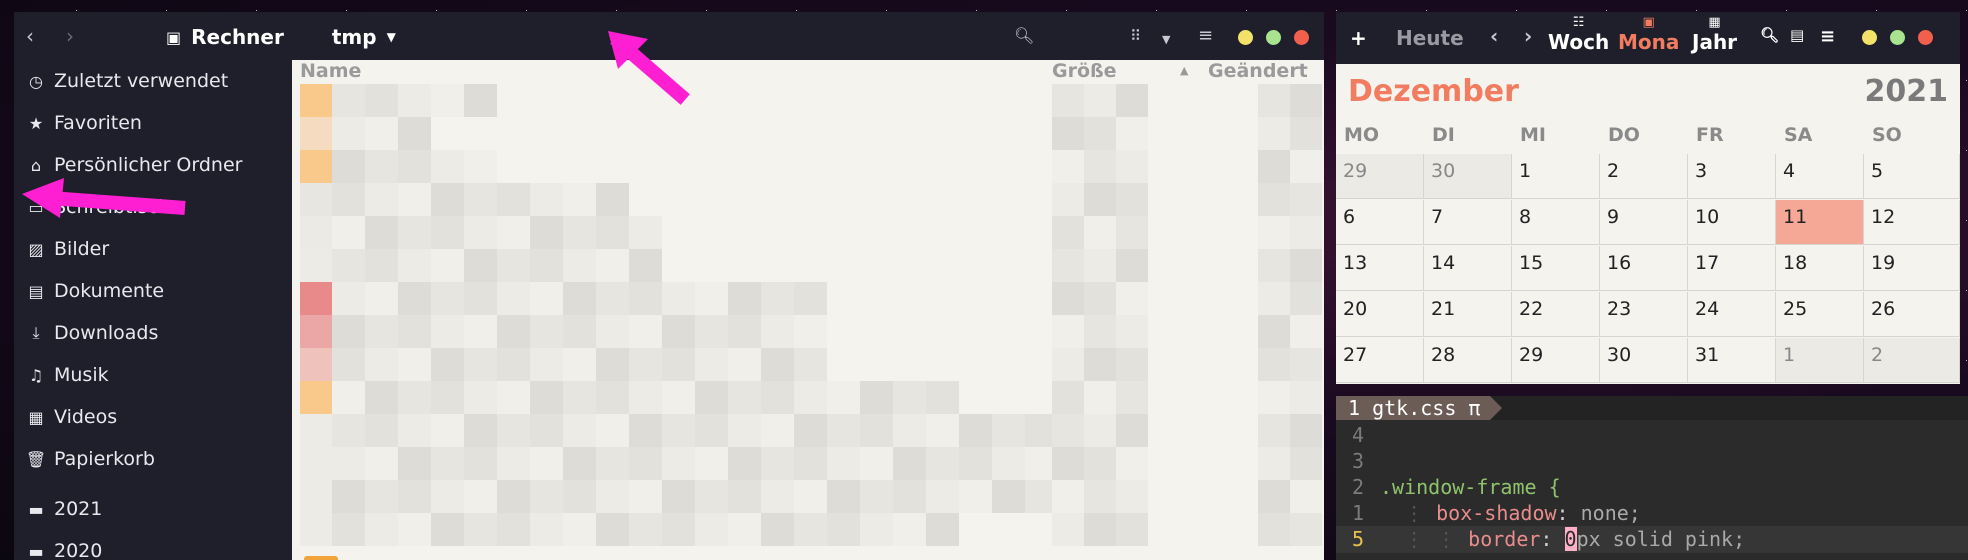 The height and width of the screenshot is (560, 1968). Describe the element at coordinates (1274, 397) in the screenshot. I see `file-date-blur` at that location.